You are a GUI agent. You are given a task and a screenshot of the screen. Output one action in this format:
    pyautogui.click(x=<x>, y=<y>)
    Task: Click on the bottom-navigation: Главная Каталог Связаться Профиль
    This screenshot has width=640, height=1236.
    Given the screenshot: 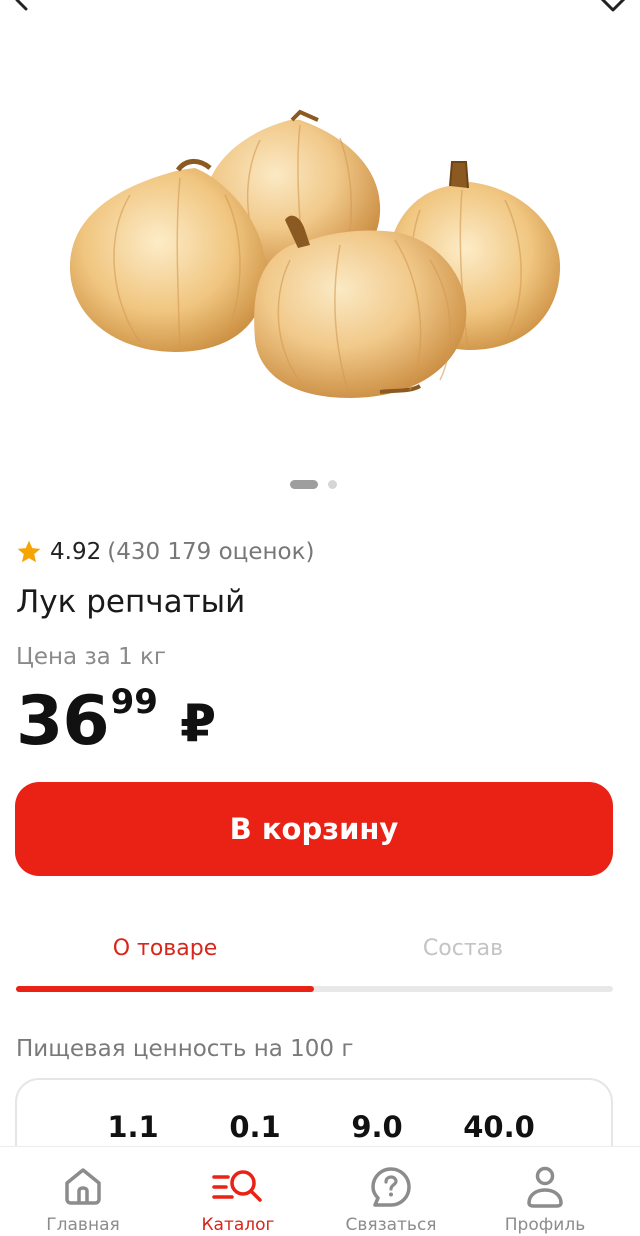 What is the action you would take?
    pyautogui.click(x=320, y=1191)
    